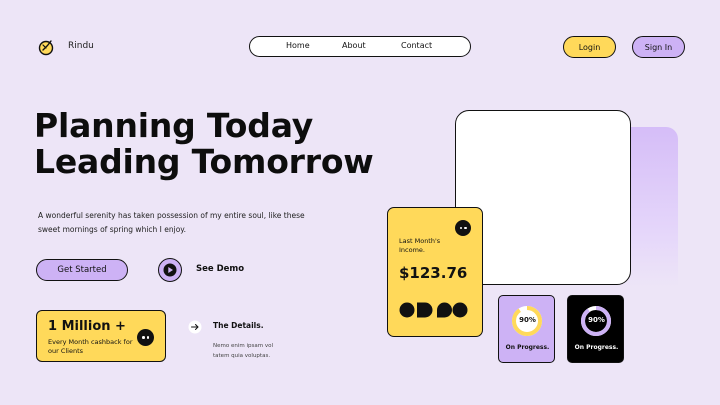  I want to click on play-icon, so click(170, 270).